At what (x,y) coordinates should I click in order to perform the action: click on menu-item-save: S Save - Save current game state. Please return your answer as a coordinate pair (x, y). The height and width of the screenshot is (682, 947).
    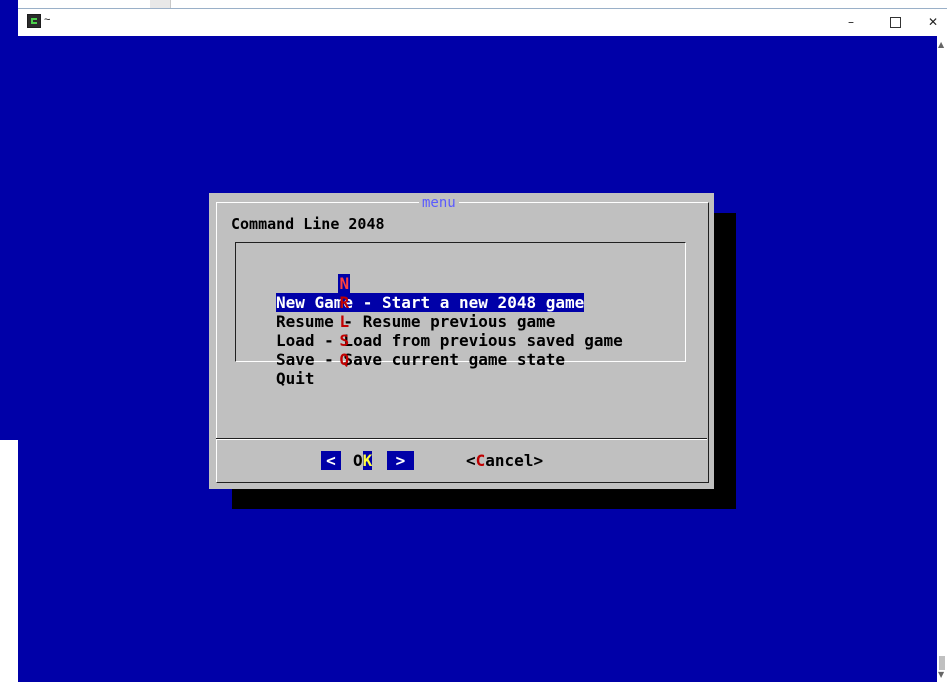
    Looking at the image, I should click on (403, 340).